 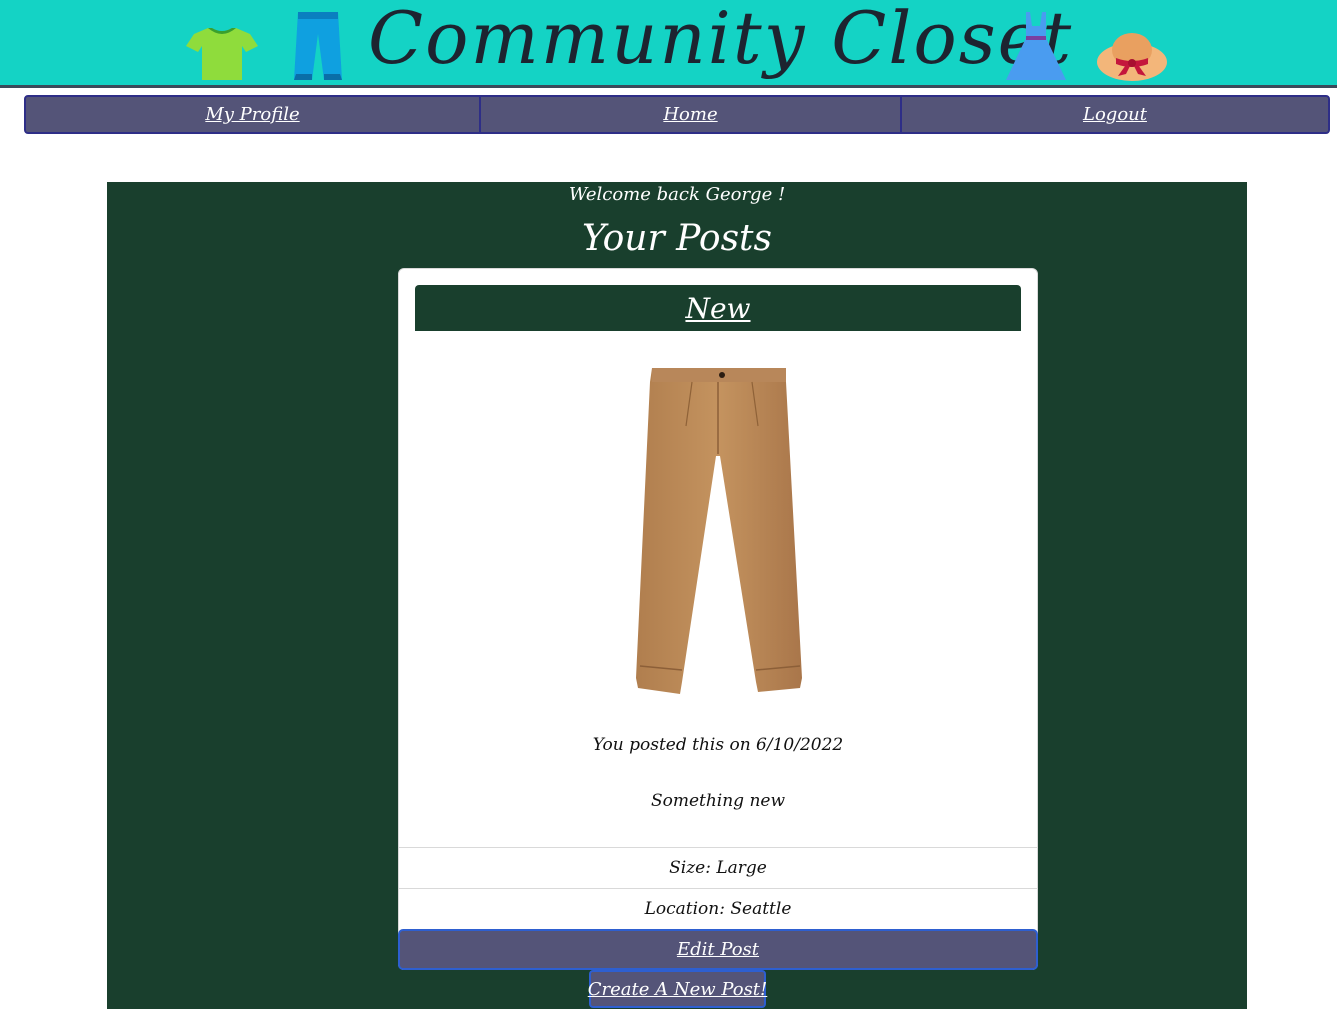 What do you see at coordinates (718, 308) in the screenshot?
I see `post-title-link: New` at bounding box center [718, 308].